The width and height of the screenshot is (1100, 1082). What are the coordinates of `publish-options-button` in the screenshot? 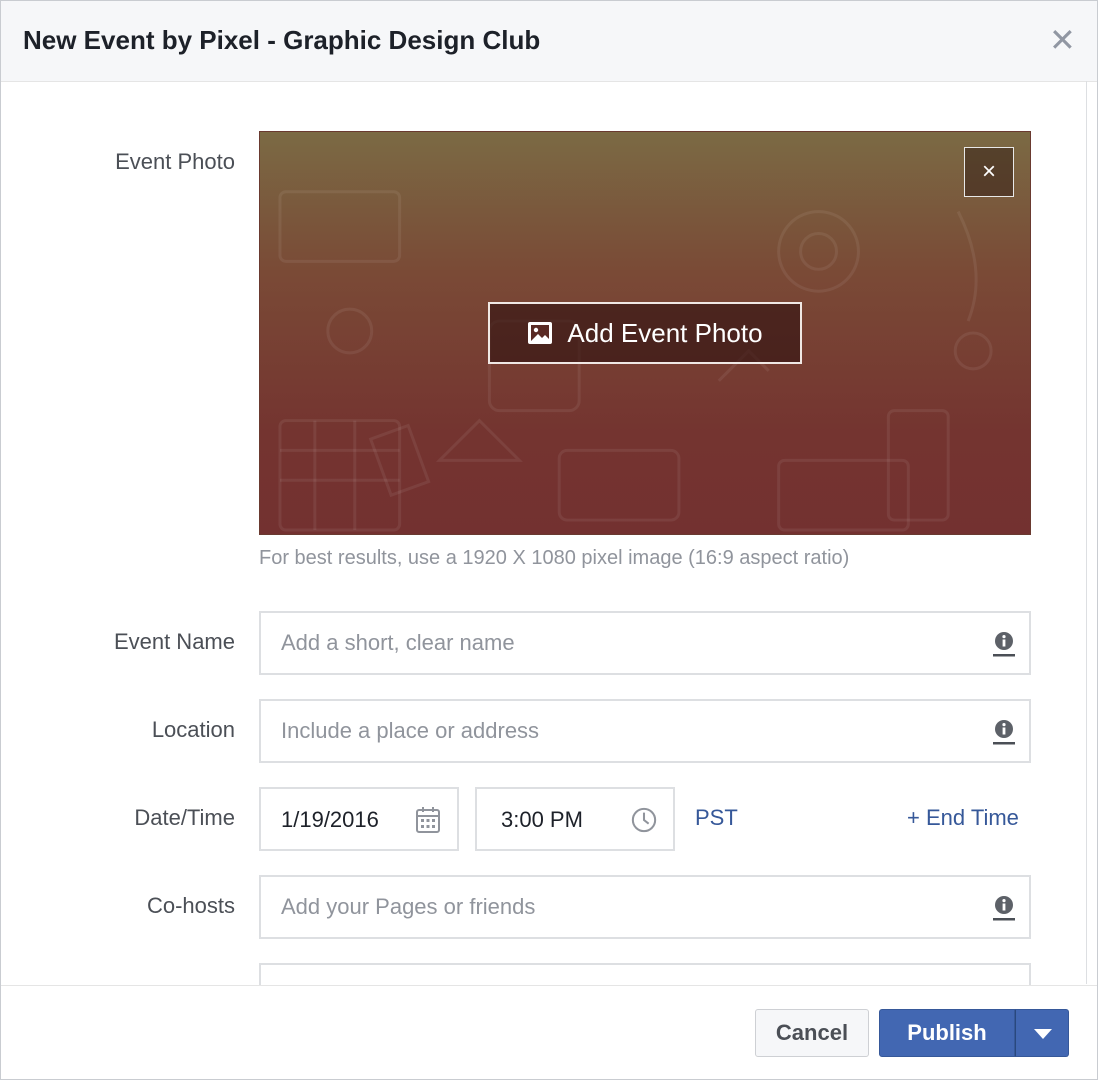 It's located at (1042, 1033).